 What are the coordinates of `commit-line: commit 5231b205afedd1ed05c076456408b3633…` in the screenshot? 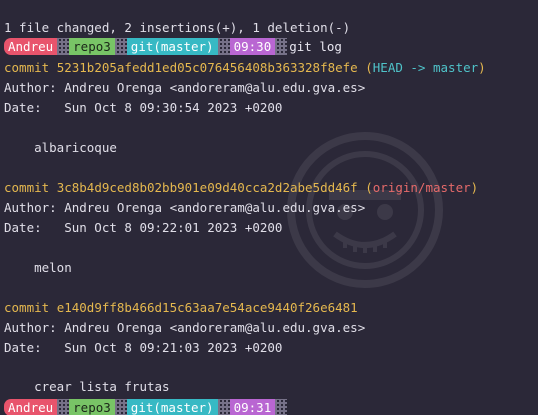 It's located at (245, 68).